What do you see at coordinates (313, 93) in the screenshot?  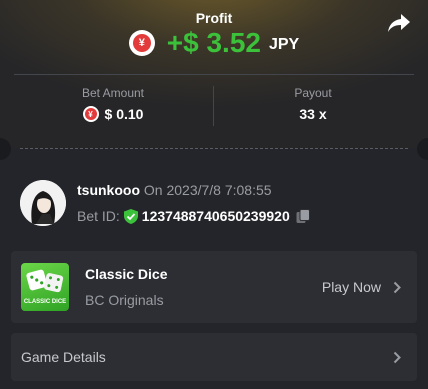 I see `payout-label: Payout` at bounding box center [313, 93].